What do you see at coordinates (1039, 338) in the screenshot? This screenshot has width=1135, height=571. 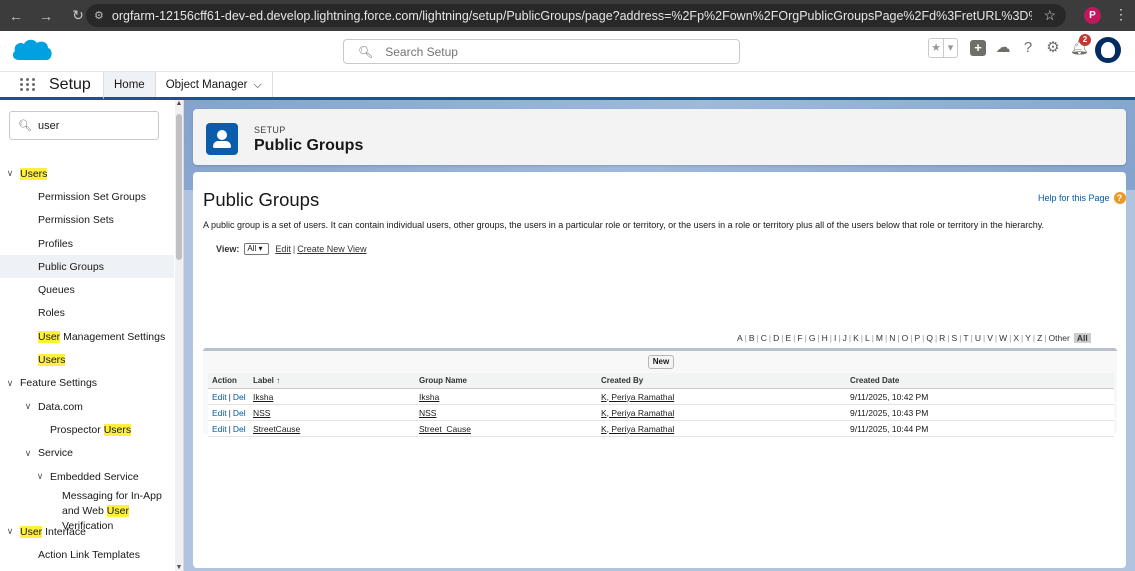 I see `alpha-filter-z: Z` at bounding box center [1039, 338].